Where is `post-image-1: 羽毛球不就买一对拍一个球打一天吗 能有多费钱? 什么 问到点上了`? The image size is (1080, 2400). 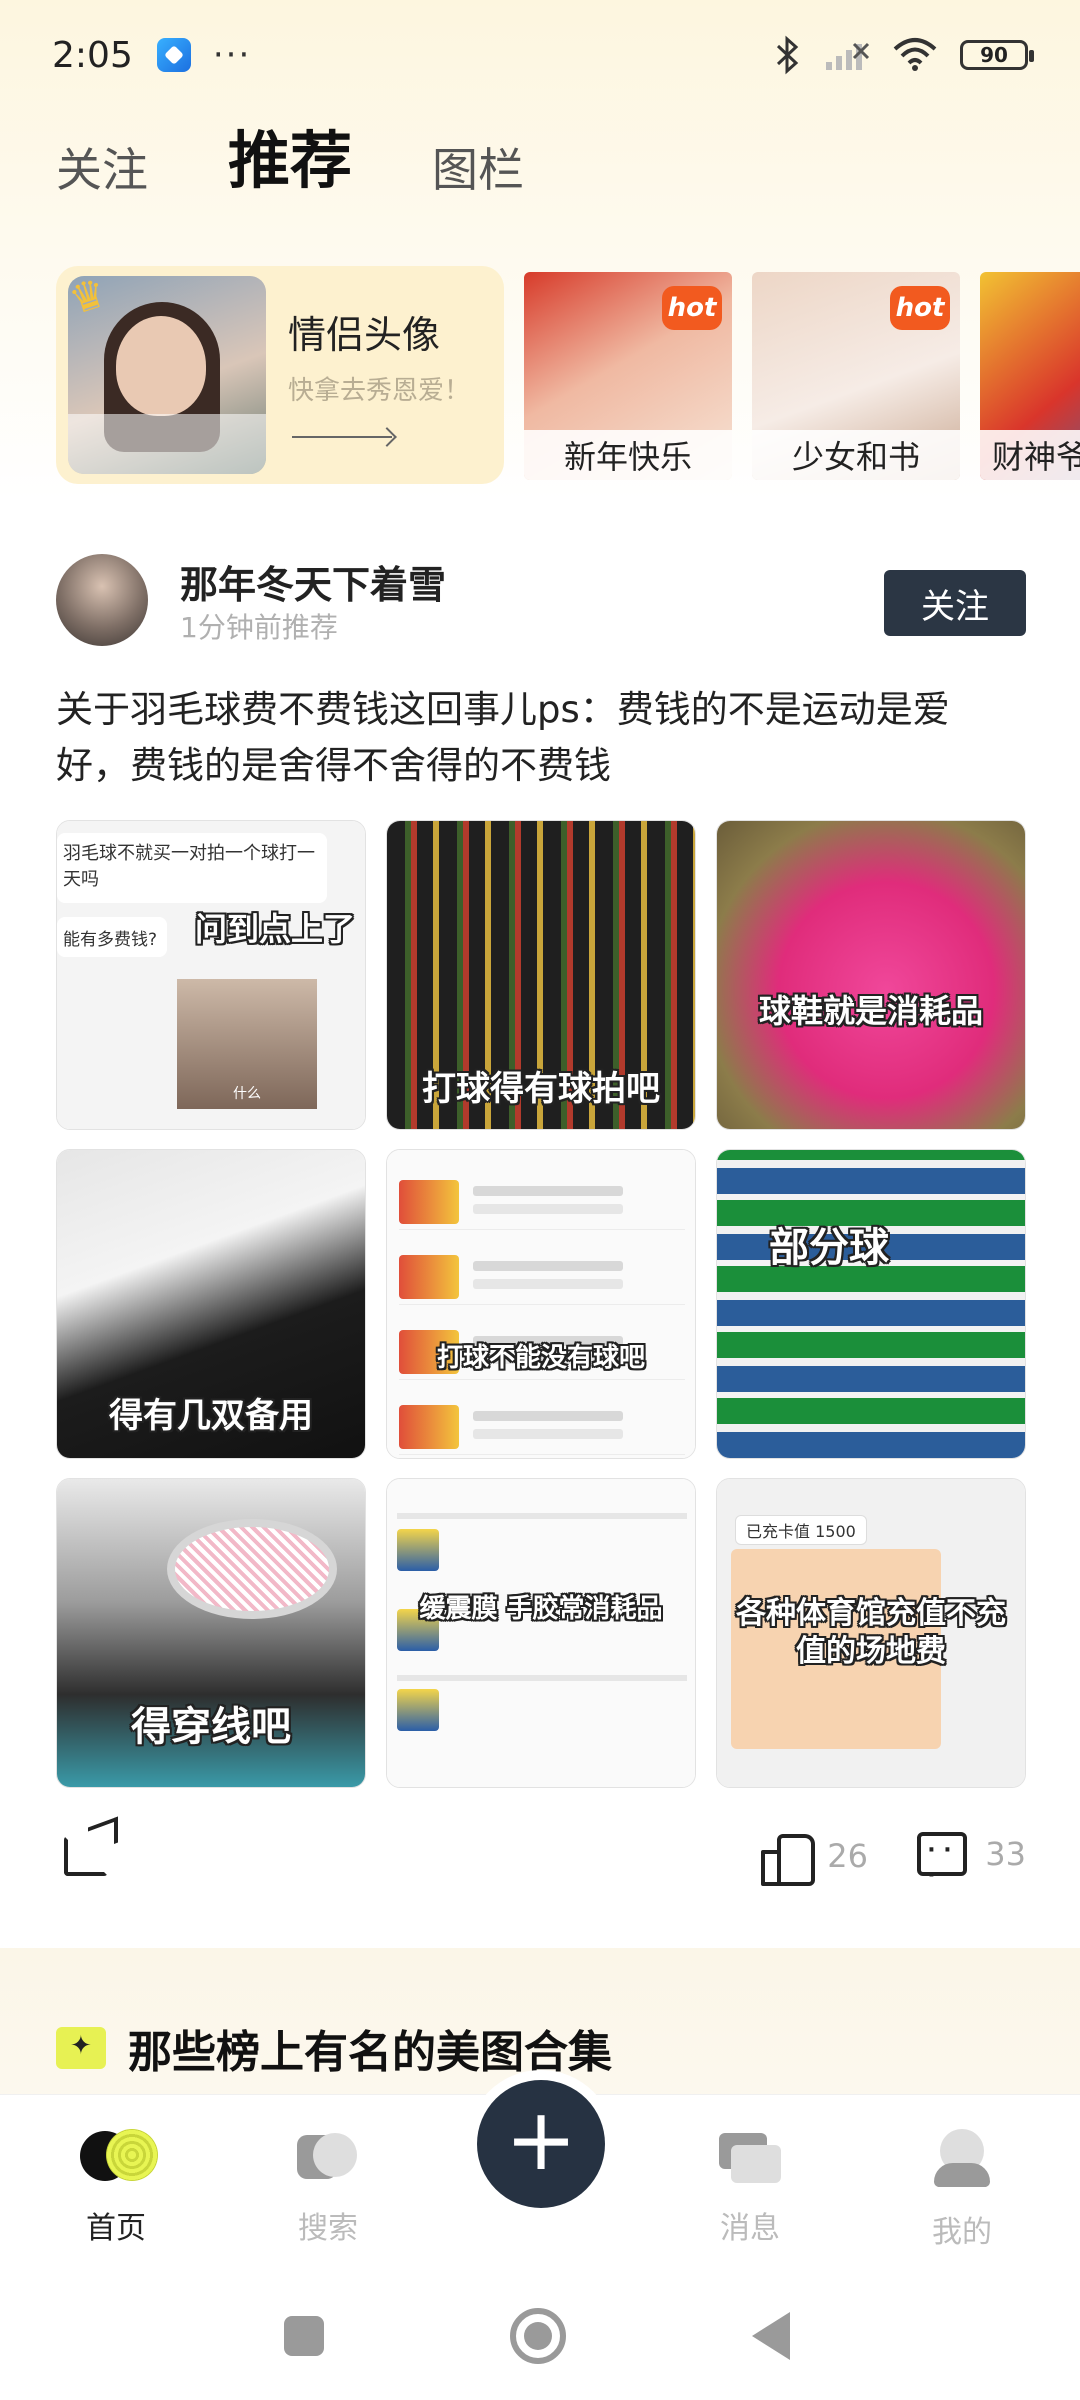 post-image-1: 羽毛球不就买一对拍一个球打一天吗 能有多费钱? 什么 问到点上了 is located at coordinates (211, 975).